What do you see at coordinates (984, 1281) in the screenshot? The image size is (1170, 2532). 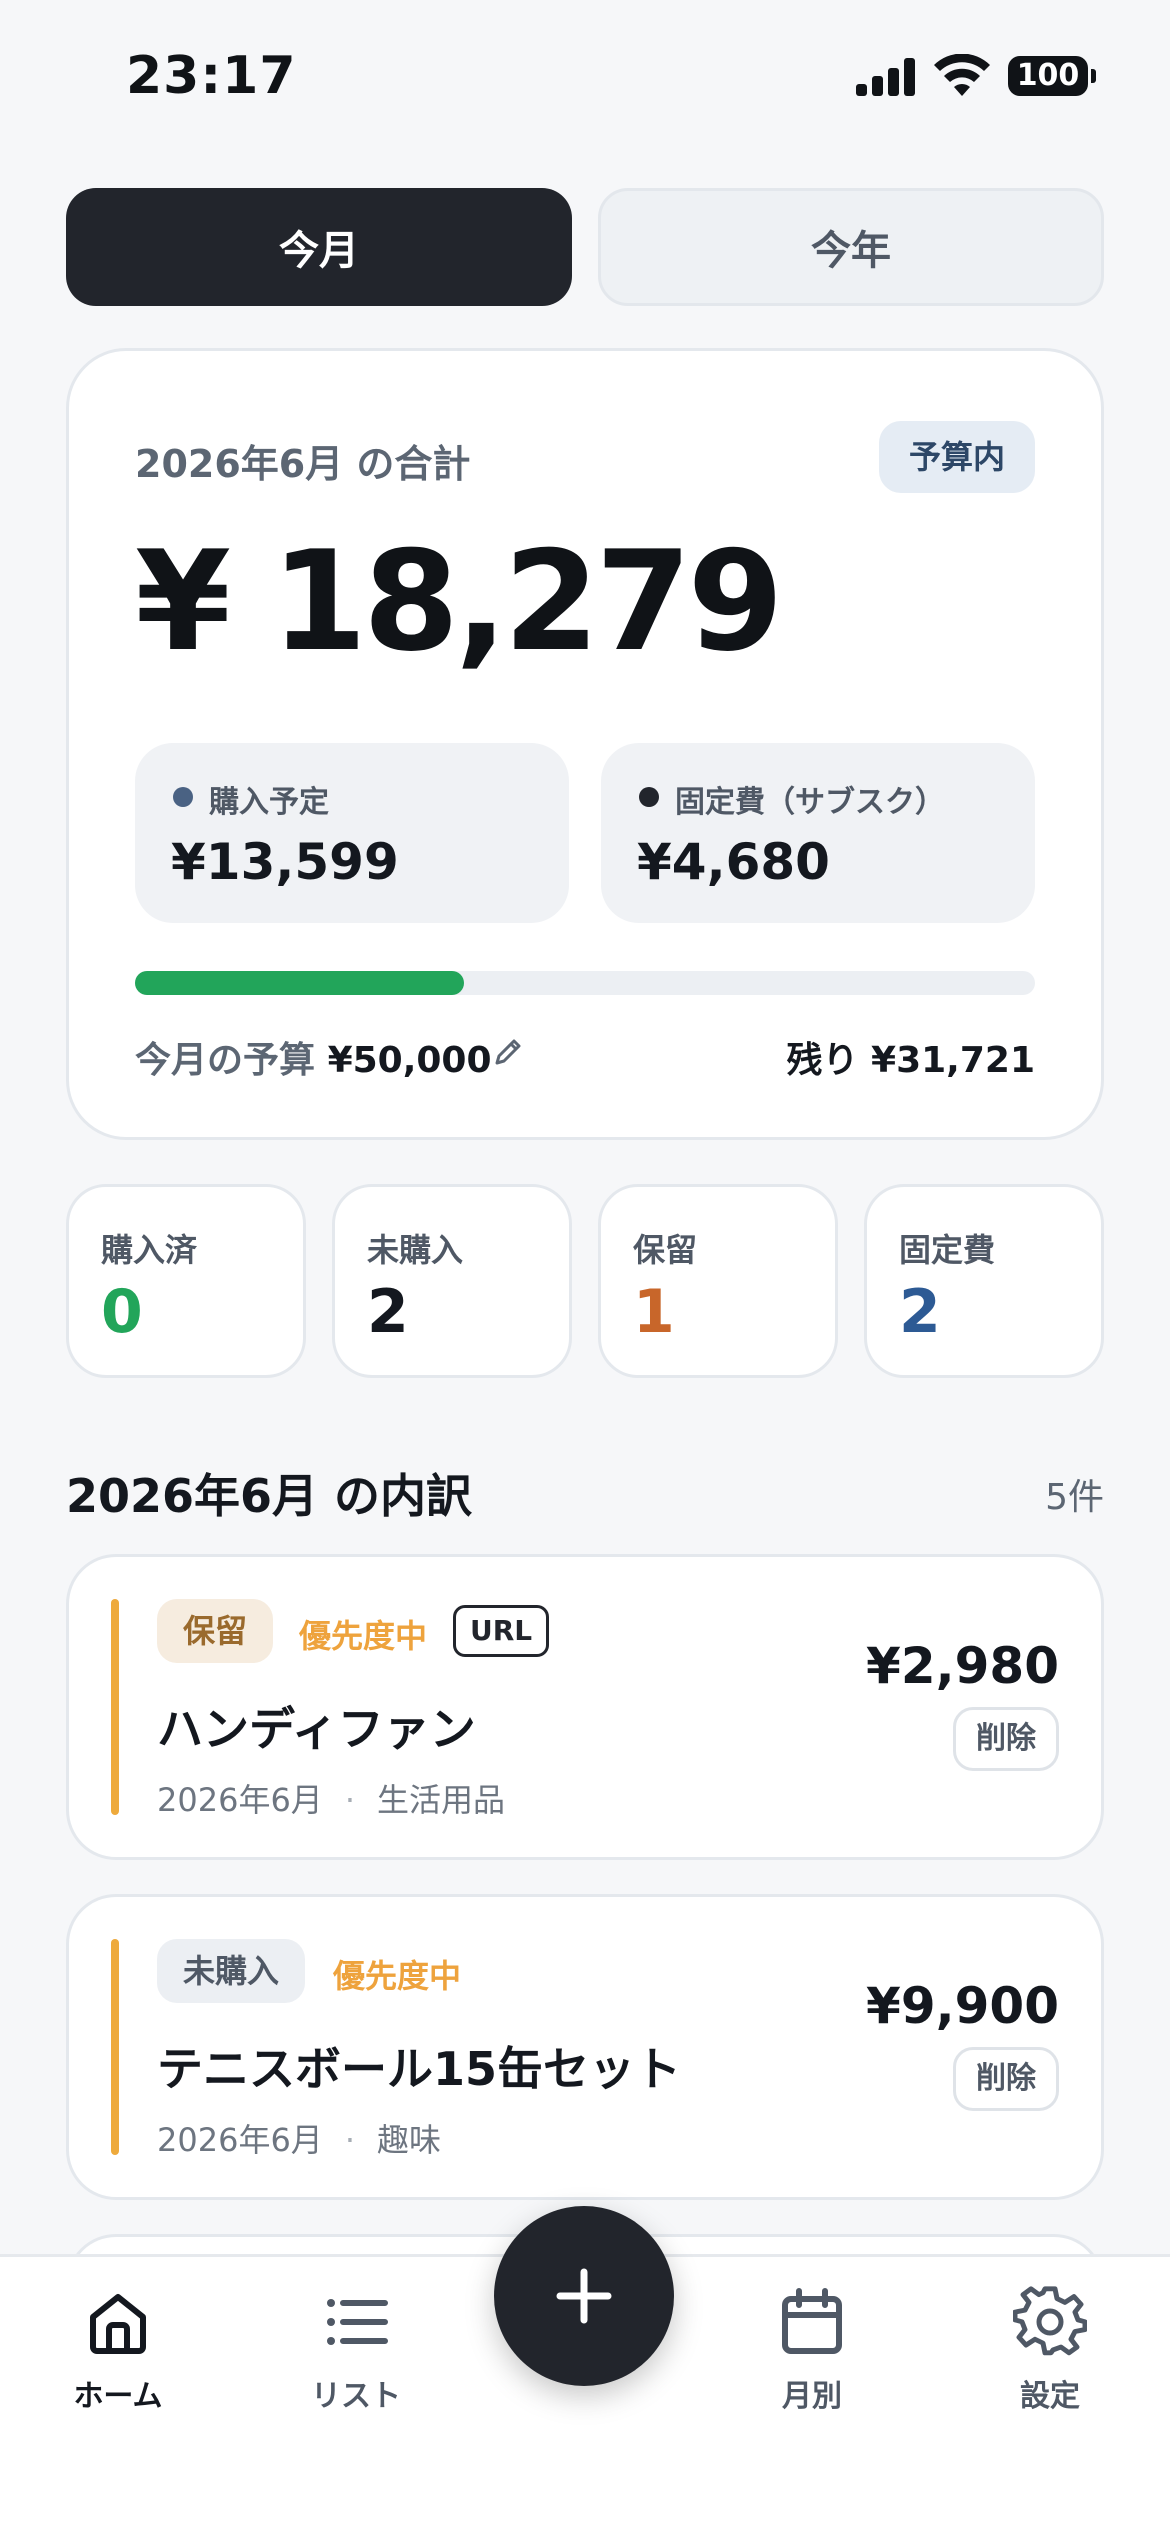 I see `stat-fixed-cost: 固定費 2` at bounding box center [984, 1281].